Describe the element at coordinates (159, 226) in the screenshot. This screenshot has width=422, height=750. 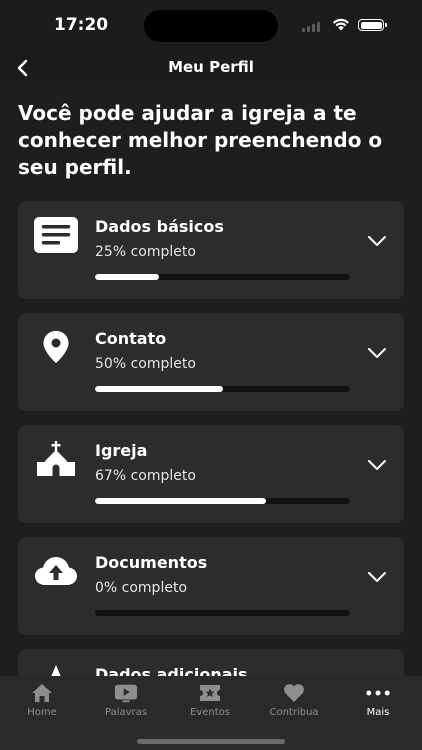
I see `section-title: Dados básicos` at that location.